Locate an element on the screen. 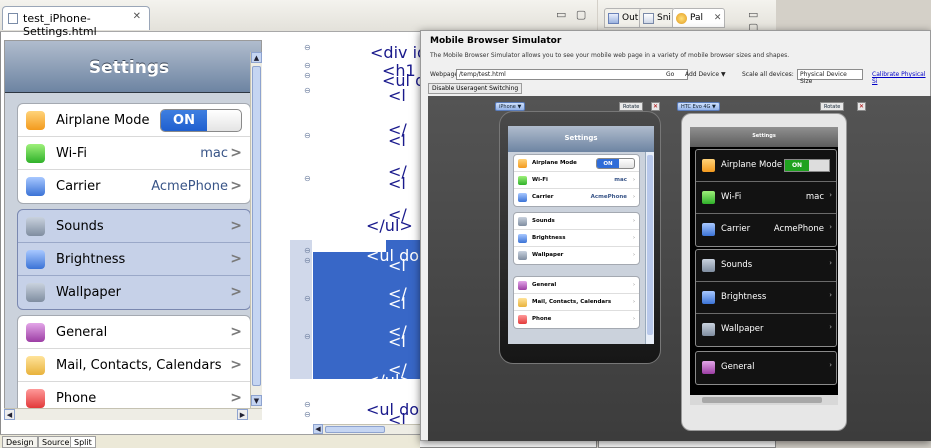 This screenshot has height=448, width=931. settings-row-carrier: Carrier AcmePhone > is located at coordinates (134, 186).